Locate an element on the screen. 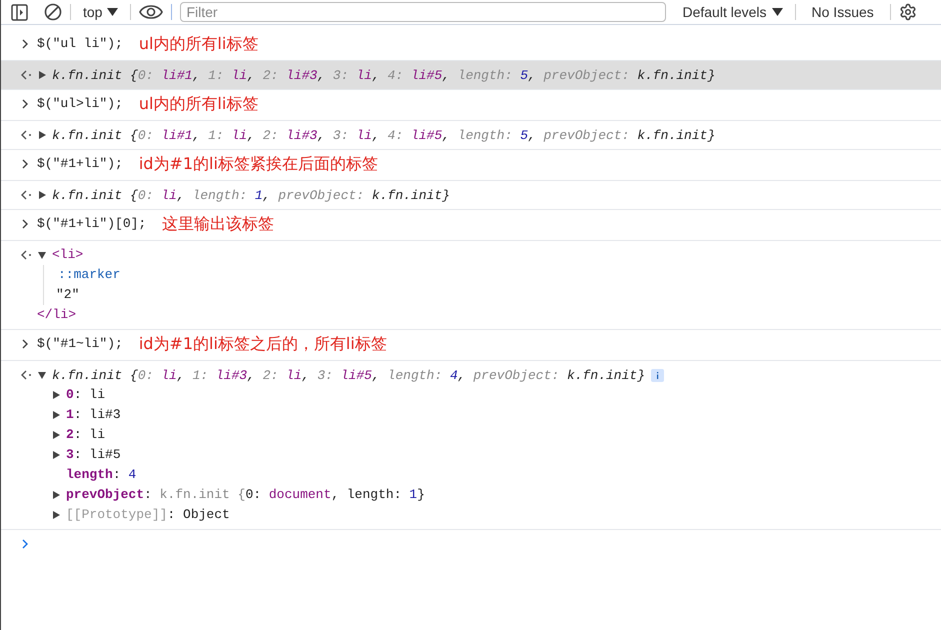 The height and width of the screenshot is (630, 941). output-row: k.fn.init {0: li#1, 1: li, 2: li#3, 3: li, 4: li#5, length: 5, prevObject: k.fn.init} is located at coordinates (471, 75).